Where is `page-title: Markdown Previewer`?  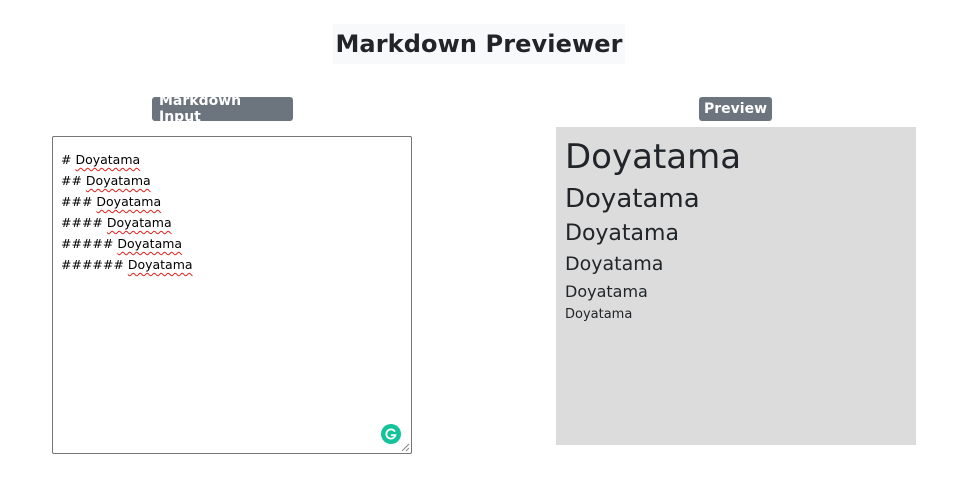 page-title: Markdown Previewer is located at coordinates (479, 44).